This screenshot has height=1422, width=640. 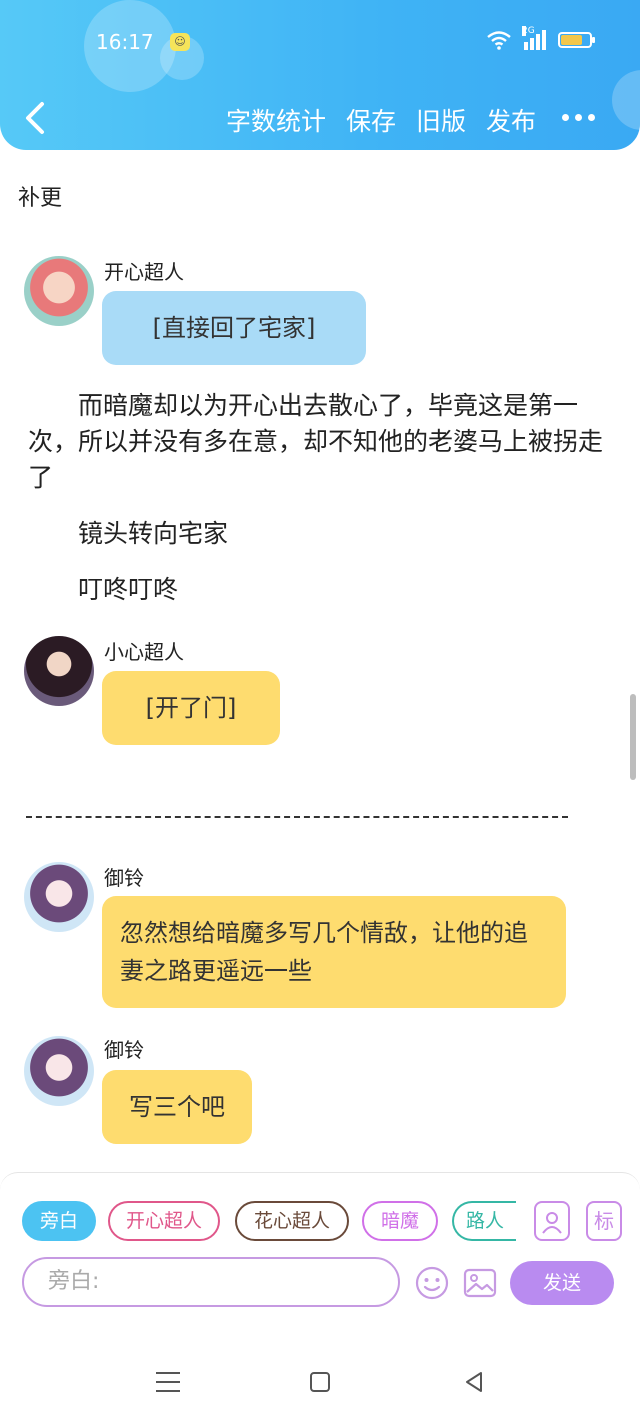 What do you see at coordinates (128, 589) in the screenshot?
I see `narration-paragraph: 叮咚叮咚` at bounding box center [128, 589].